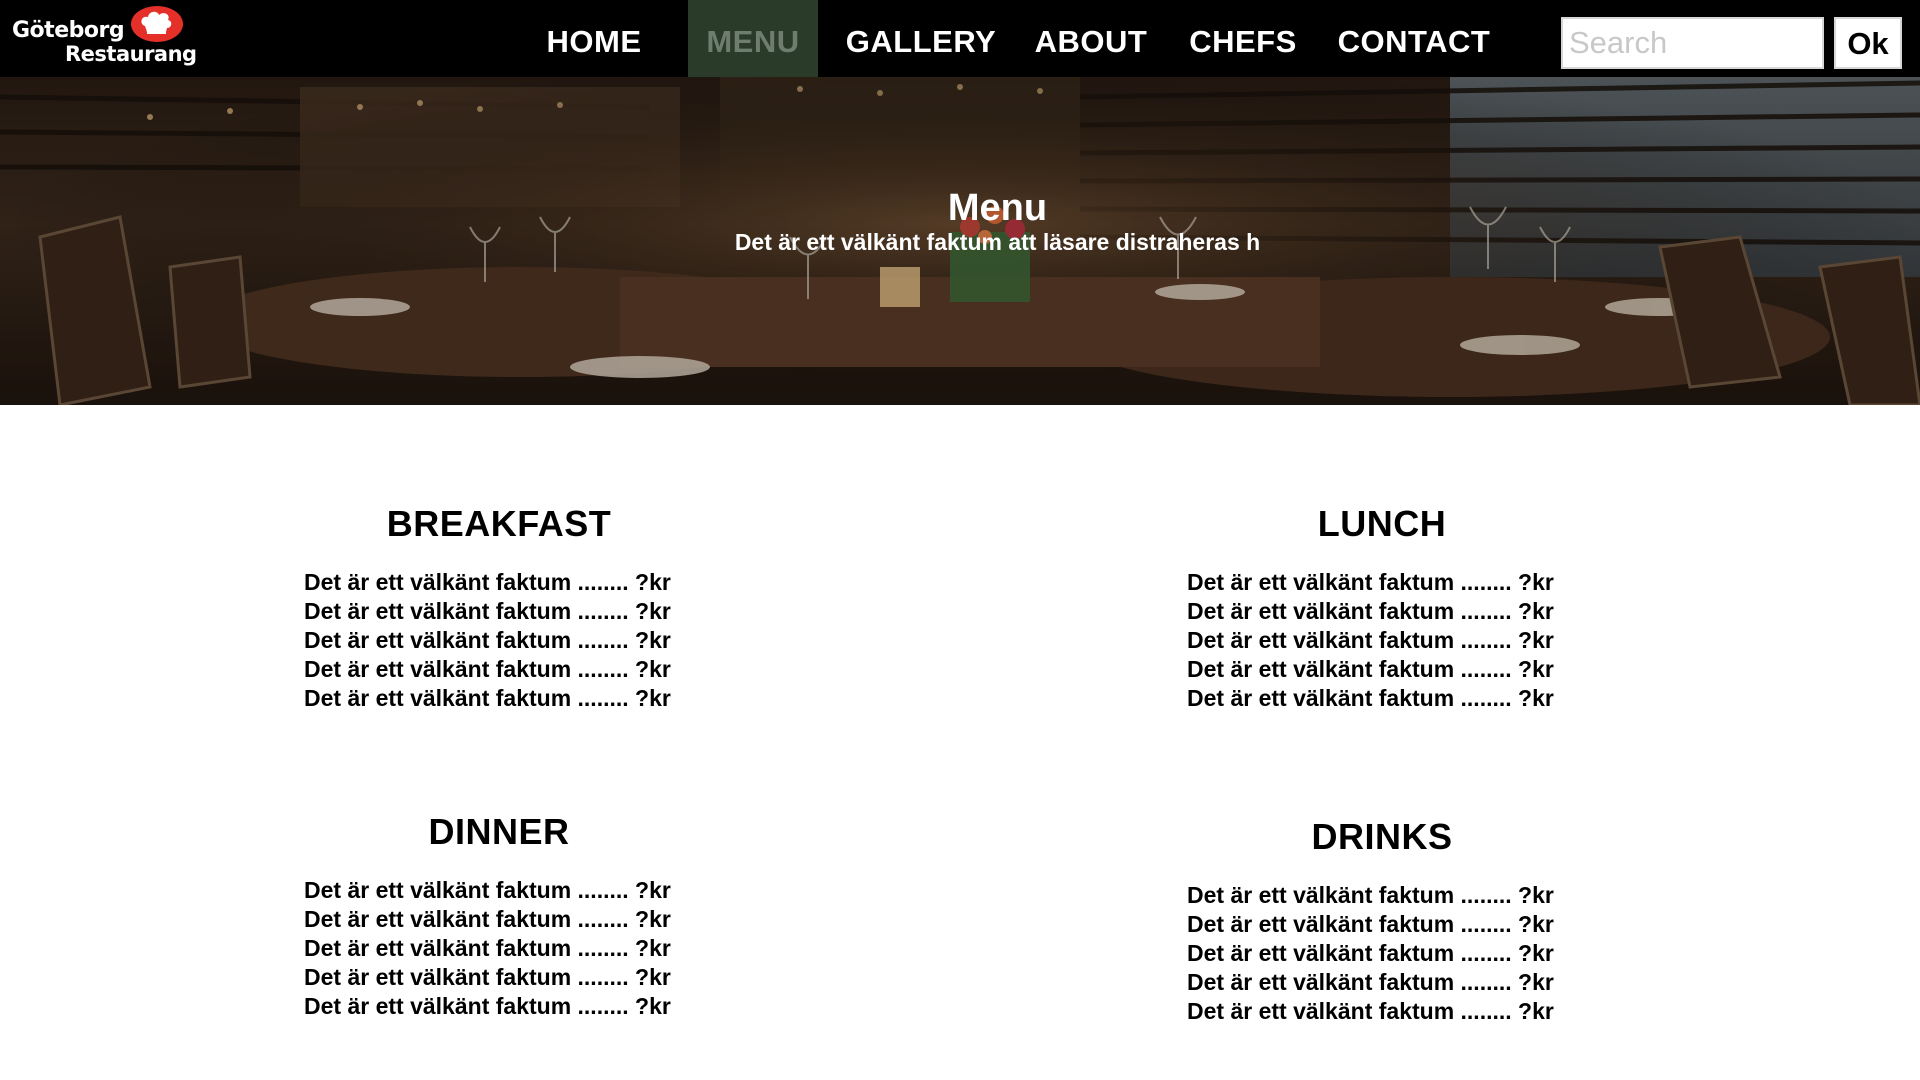 This screenshot has height=1080, width=1920. I want to click on search-input, so click(1692, 43).